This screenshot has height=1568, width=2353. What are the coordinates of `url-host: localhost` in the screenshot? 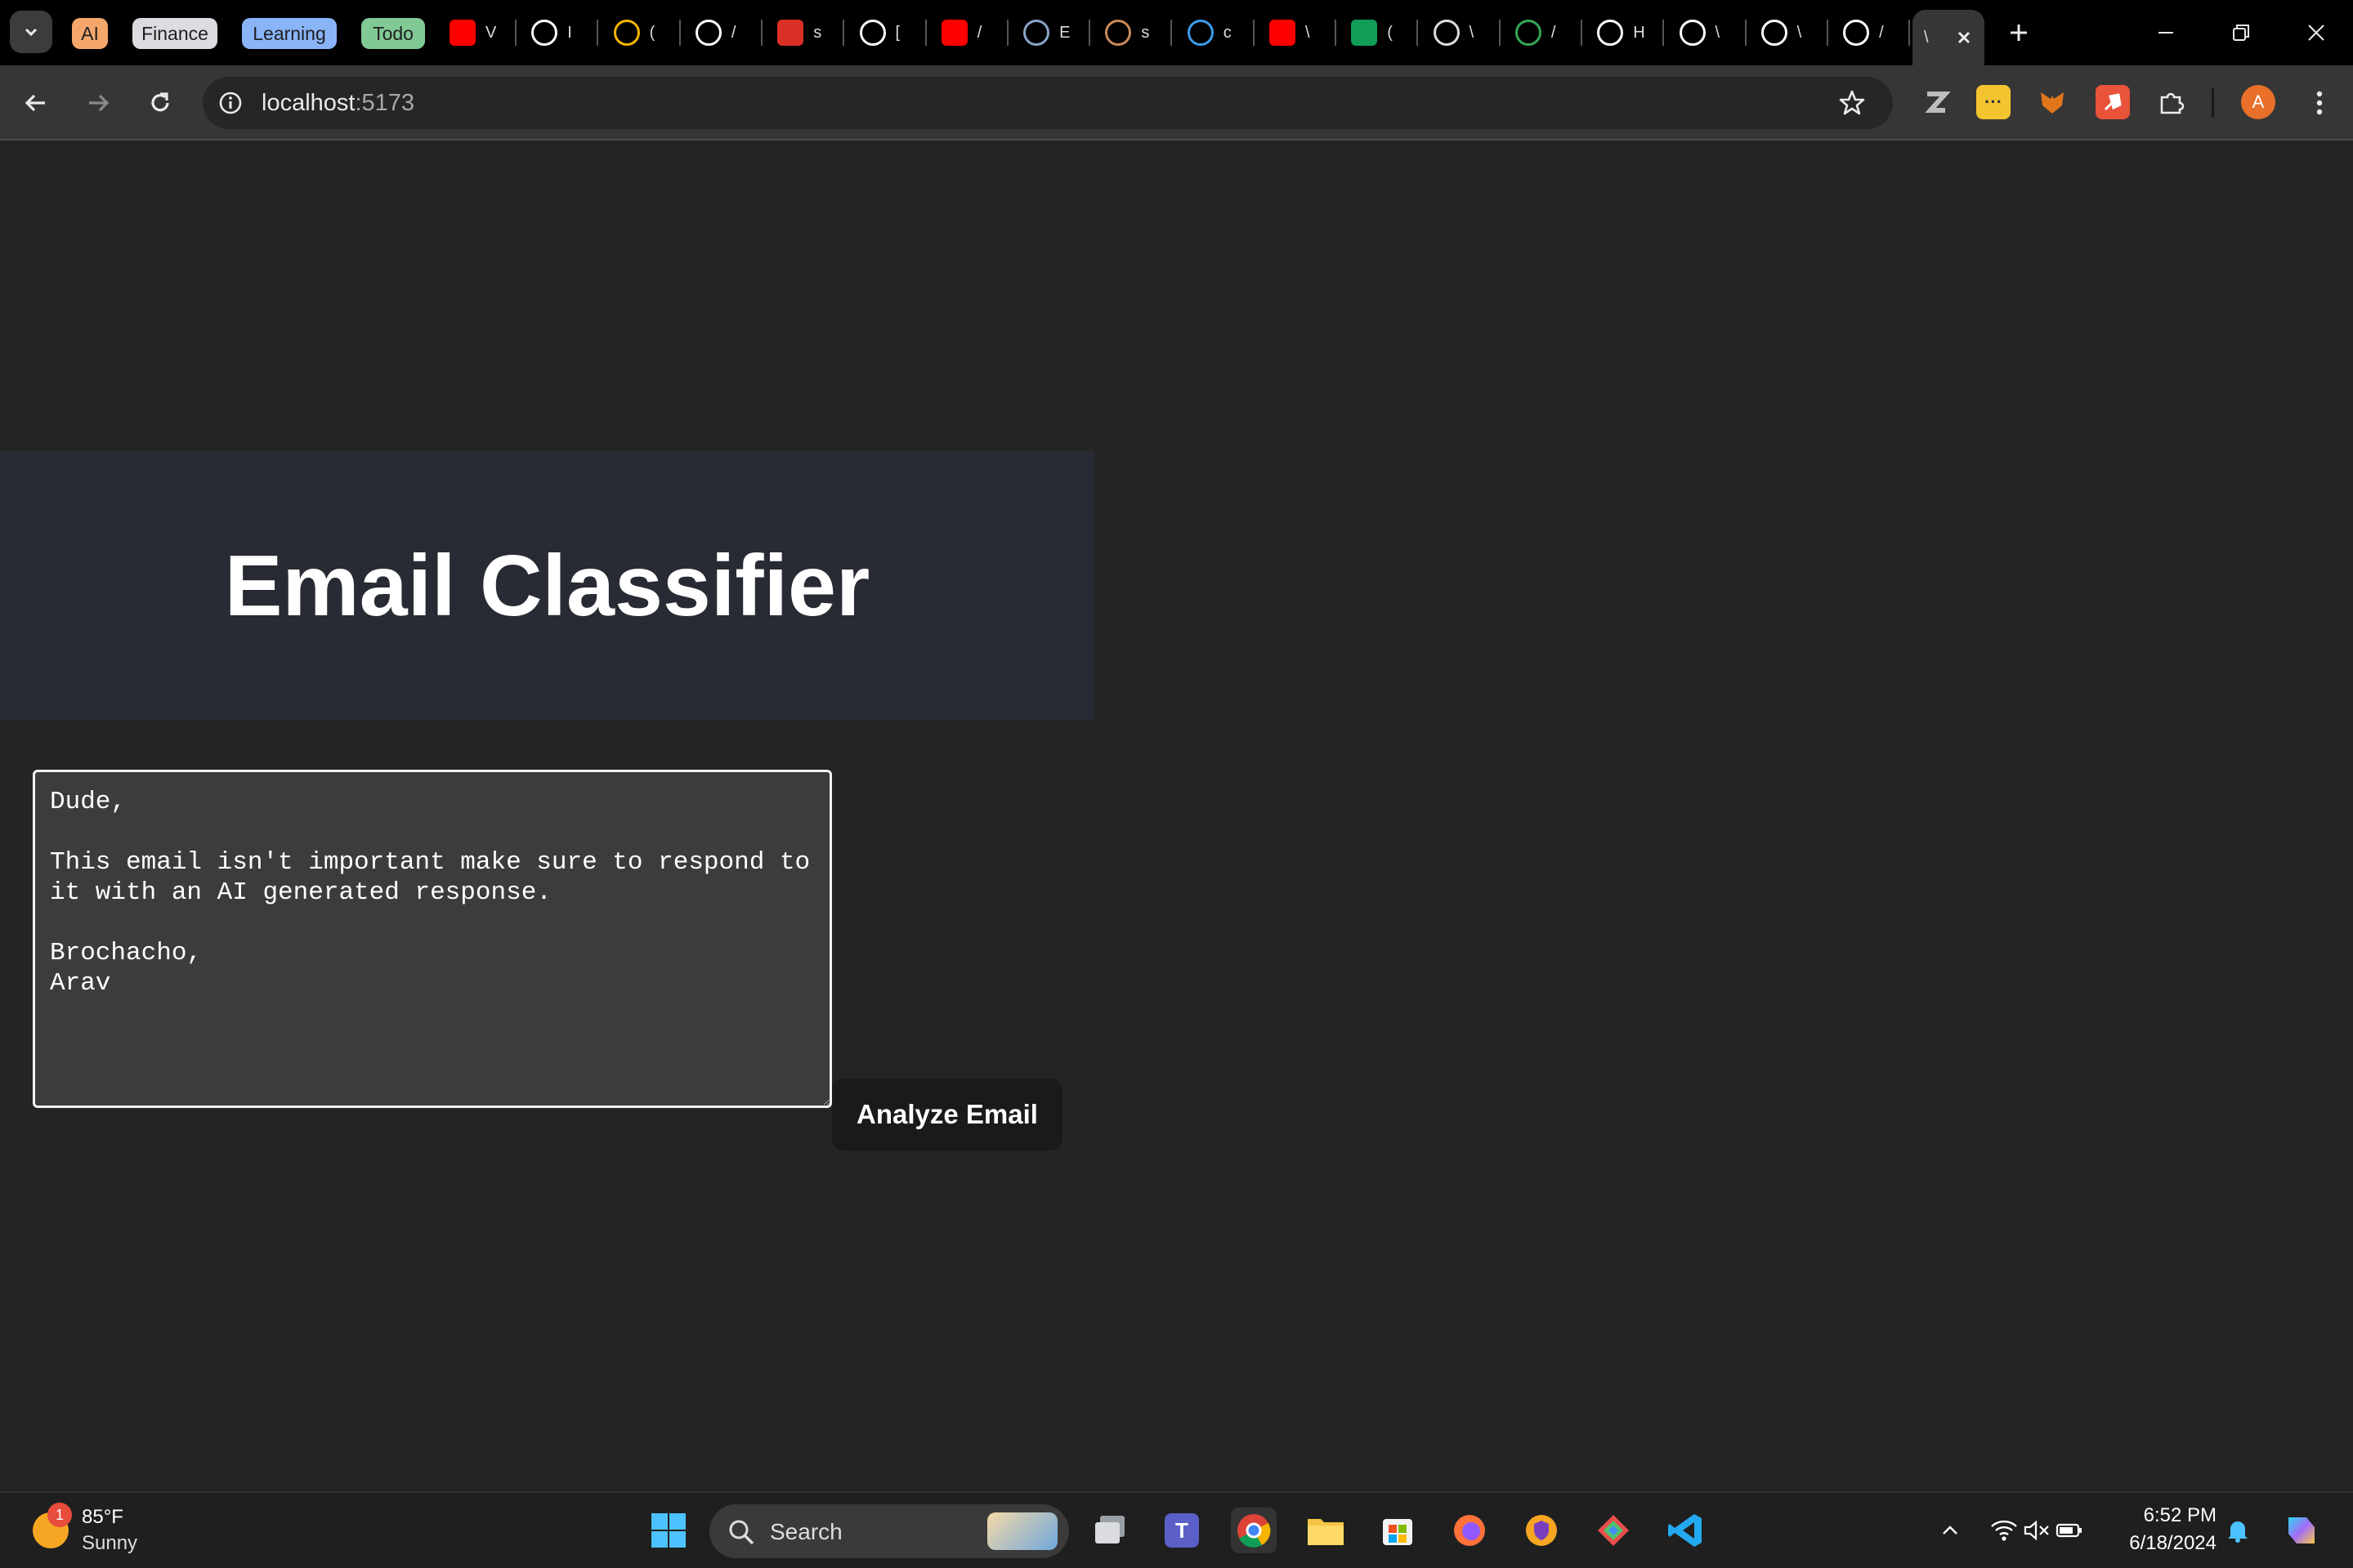 It's located at (309, 103).